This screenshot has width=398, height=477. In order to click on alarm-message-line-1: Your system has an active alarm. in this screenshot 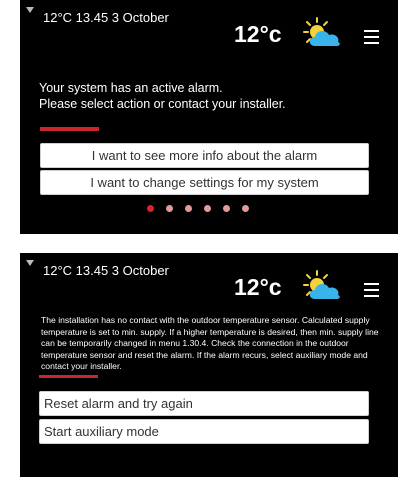, I will do `click(131, 88)`.